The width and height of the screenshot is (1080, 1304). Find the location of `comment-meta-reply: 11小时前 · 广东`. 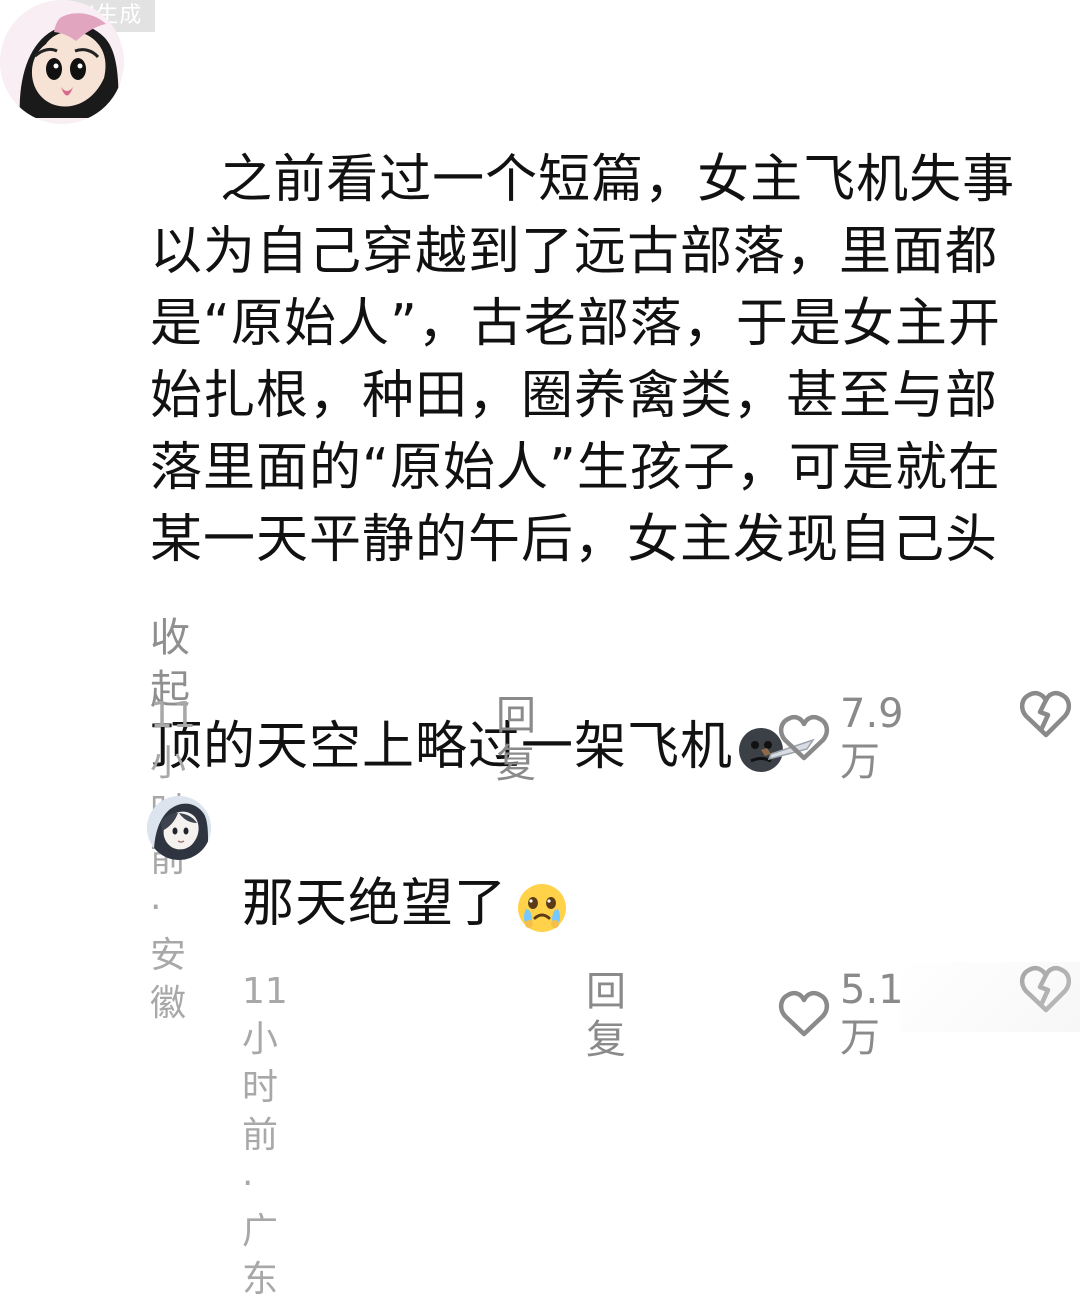

comment-meta-reply: 11小时前 · 广东 is located at coordinates (265, 1135).